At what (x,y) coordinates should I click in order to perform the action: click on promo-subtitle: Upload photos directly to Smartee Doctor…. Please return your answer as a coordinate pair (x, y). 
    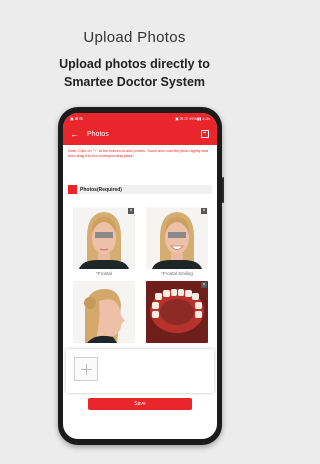
    Looking at the image, I should click on (134, 73).